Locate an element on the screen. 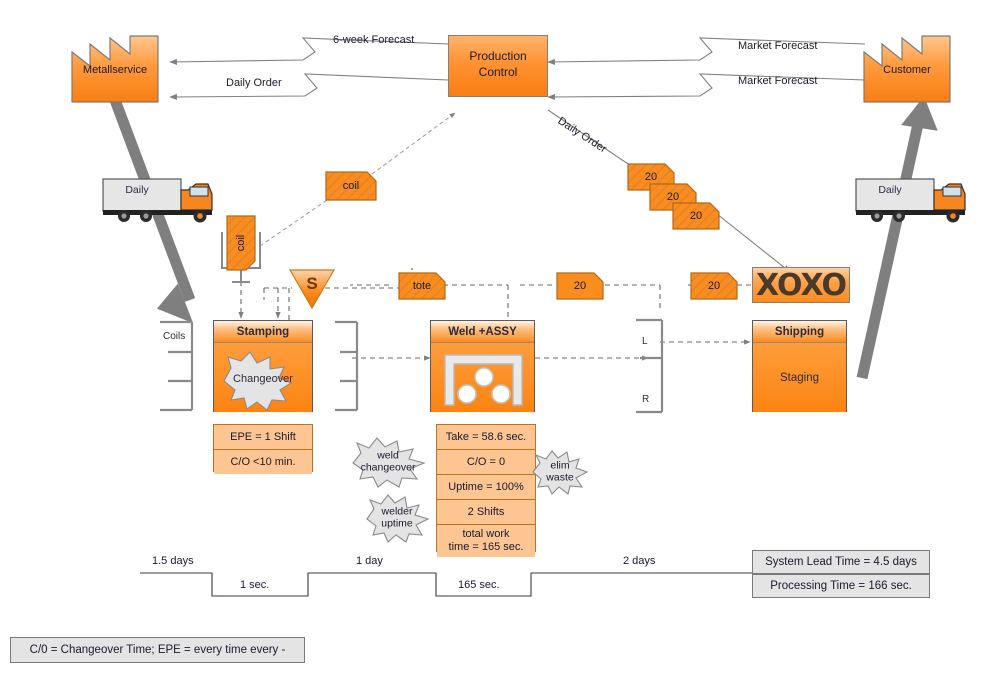 The height and width of the screenshot is (680, 1000). material-push-arrow-shipping-to-customer is located at coordinates (897, 238).